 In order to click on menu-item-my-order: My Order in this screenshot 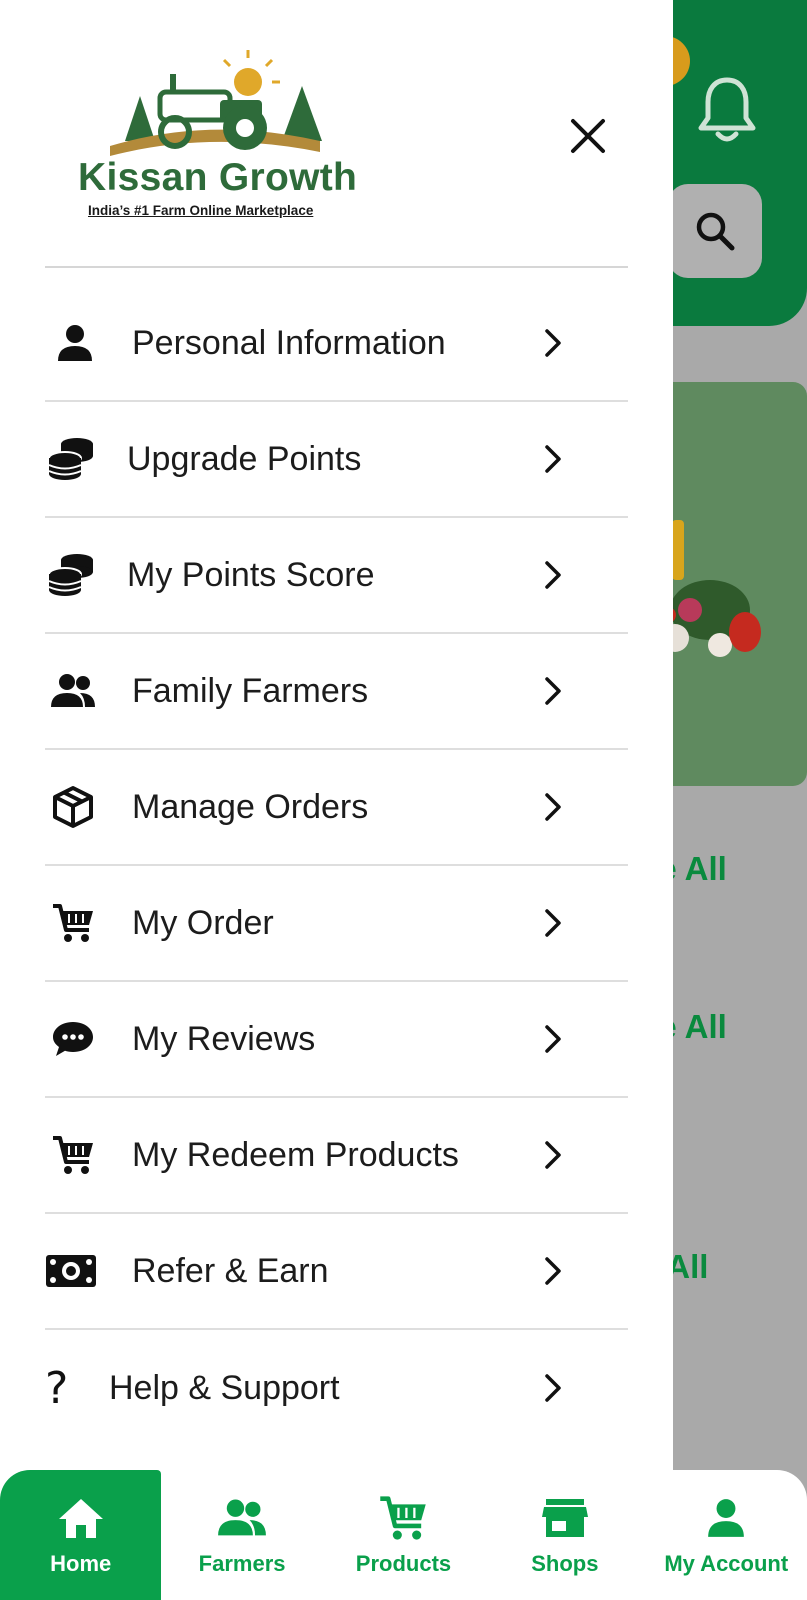, I will do `click(336, 924)`.